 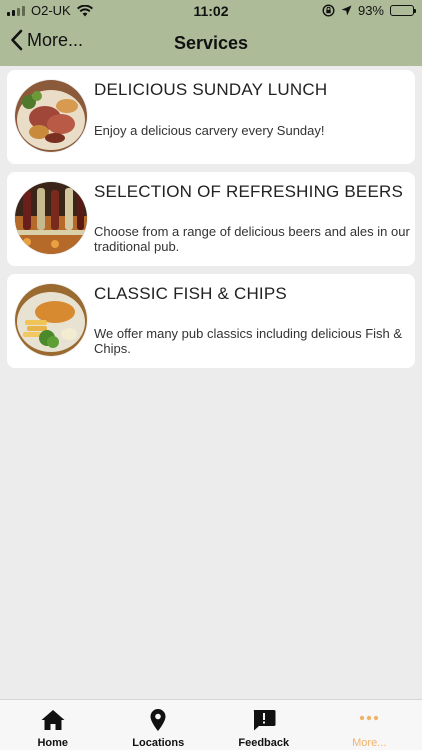 I want to click on header: O2-UK 11:02 93% More... Services, so click(x=211, y=33).